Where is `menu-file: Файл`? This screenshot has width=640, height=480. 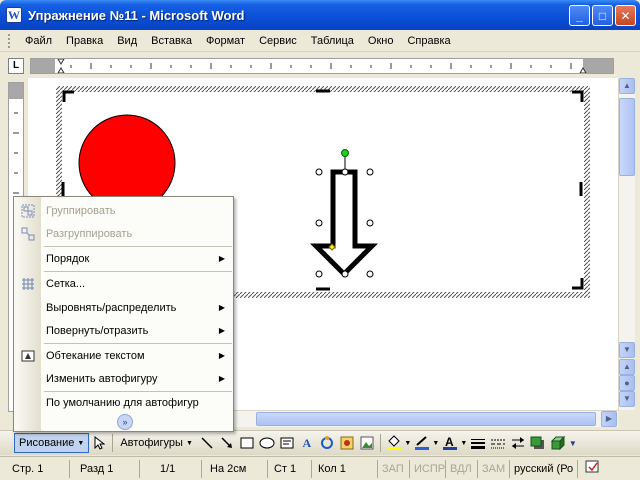 menu-file: Файл is located at coordinates (38, 41).